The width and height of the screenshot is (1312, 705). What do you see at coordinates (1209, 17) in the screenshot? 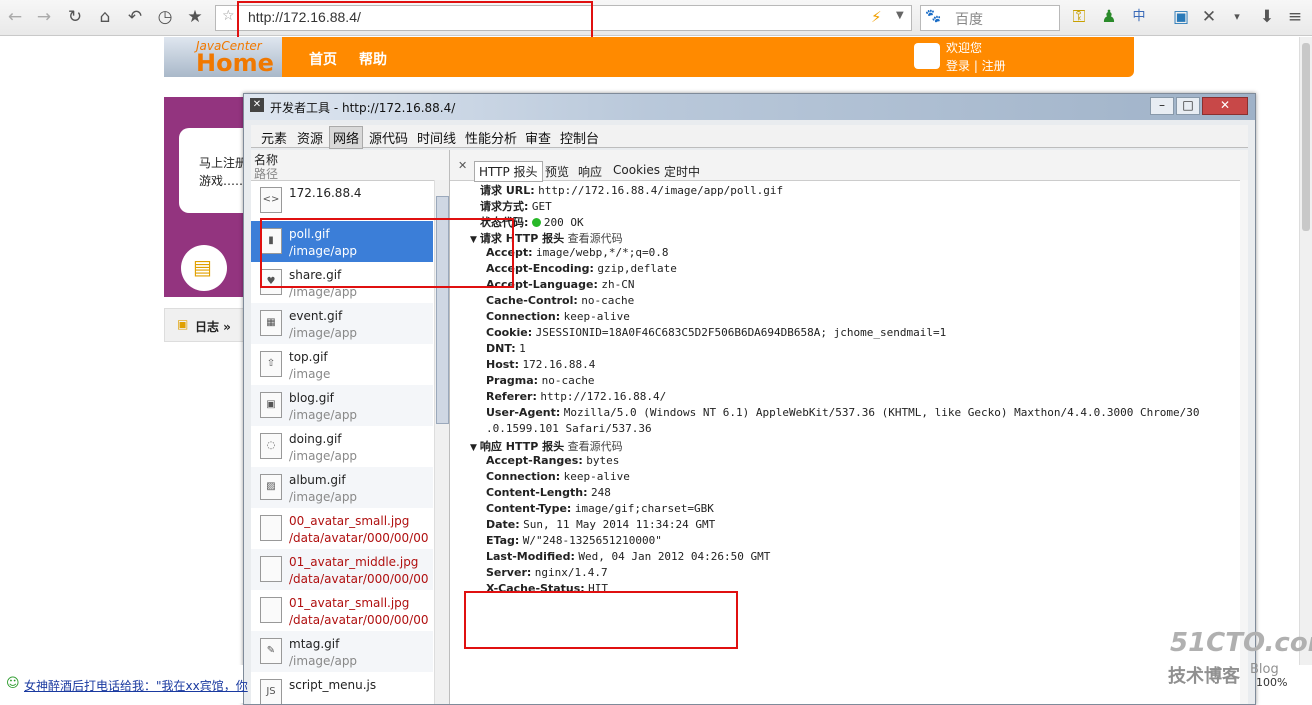
I see `tools-icon: ✕` at bounding box center [1209, 17].